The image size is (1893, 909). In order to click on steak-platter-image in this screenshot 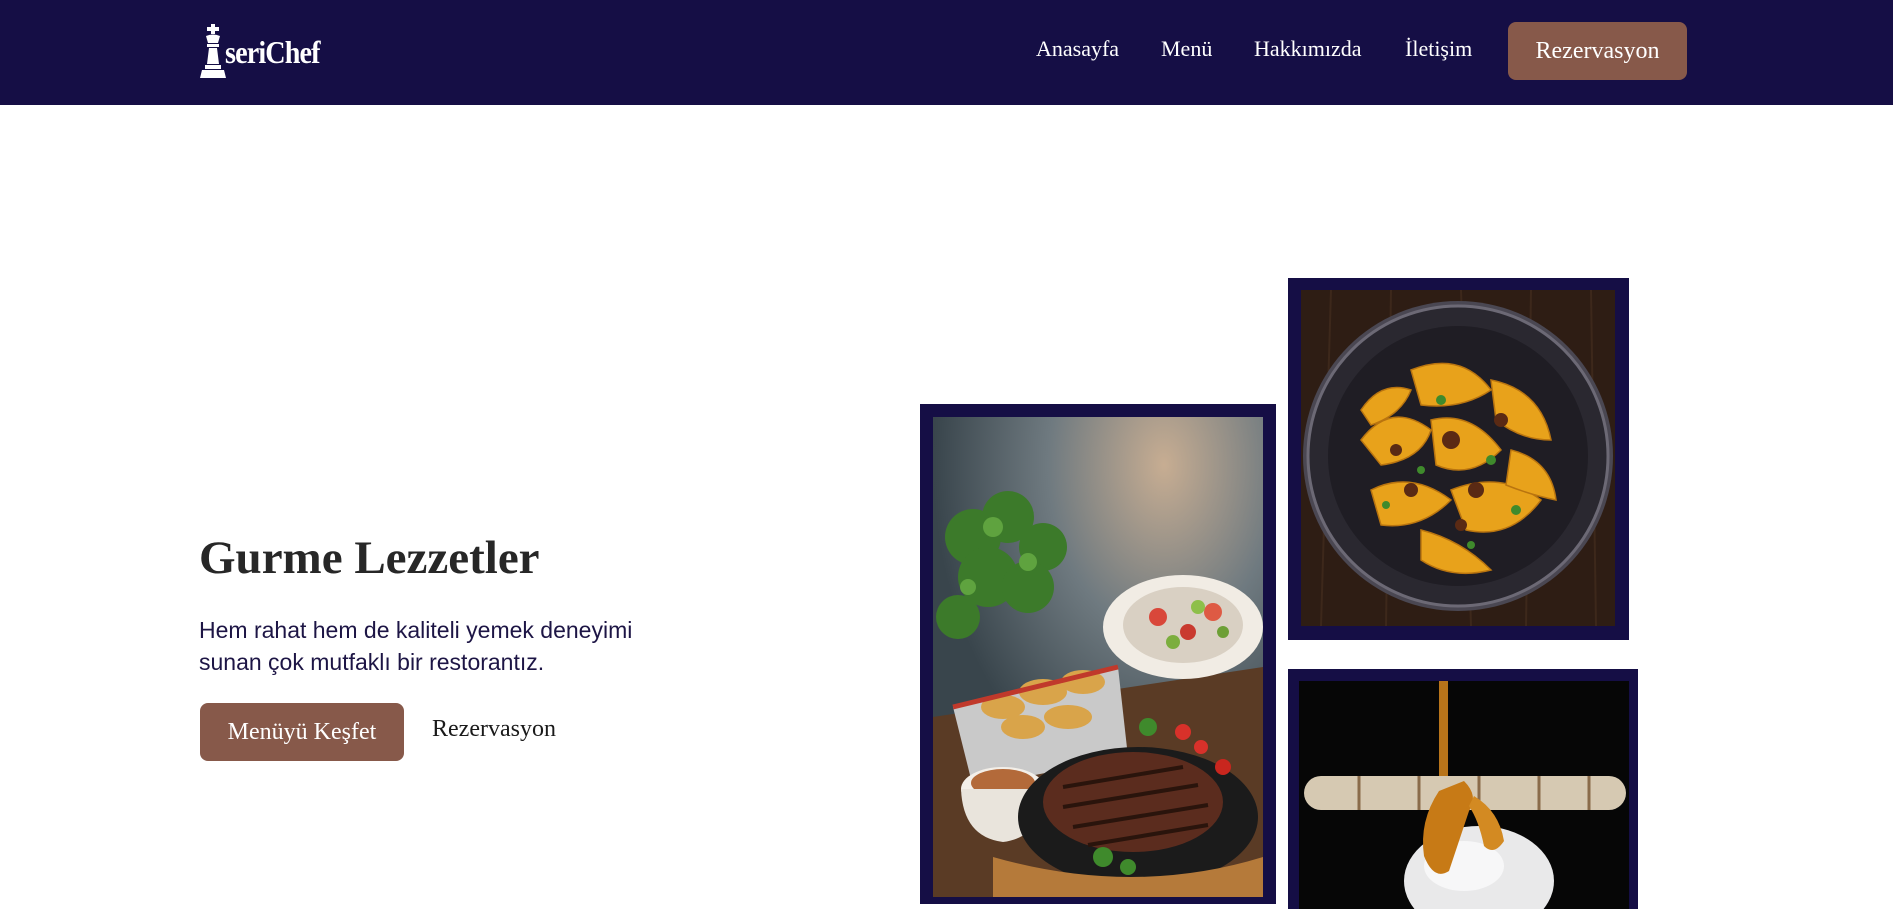, I will do `click(1098, 654)`.